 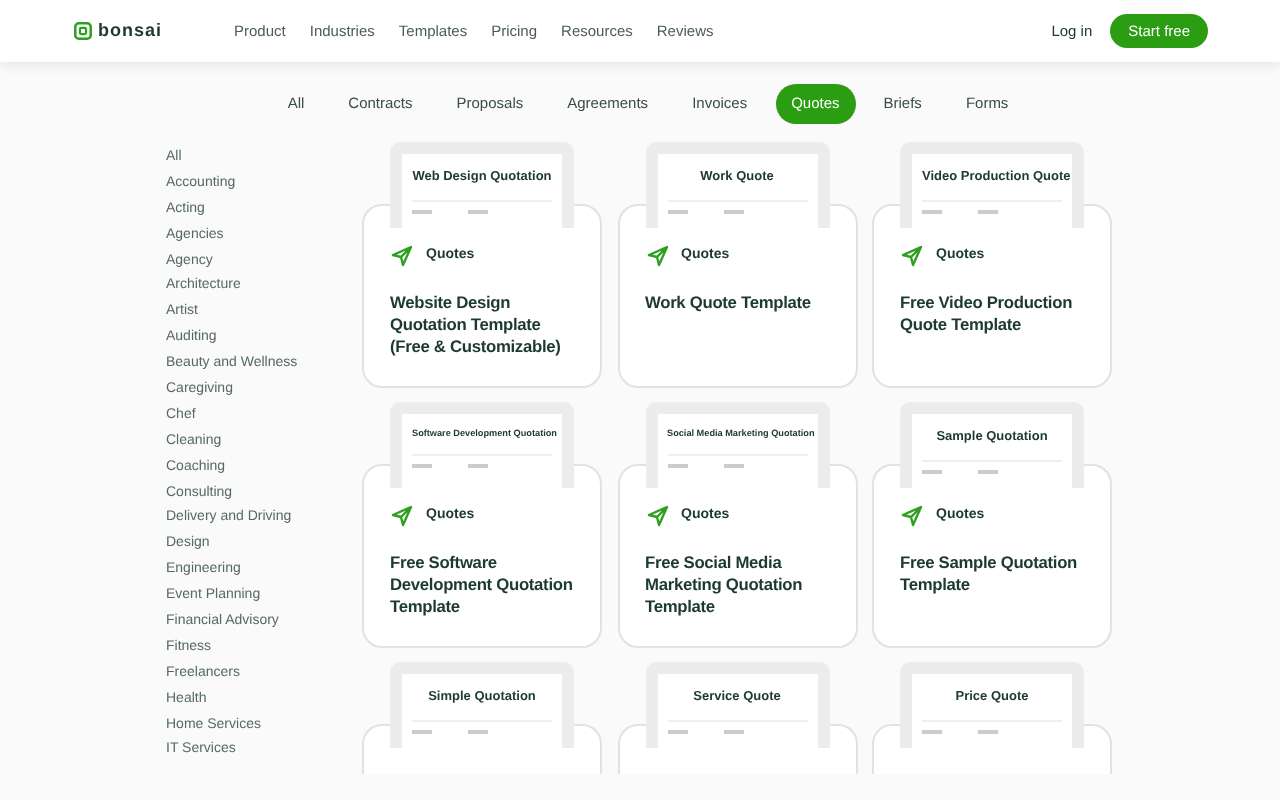 I want to click on logo-wordmark: bonsai, so click(x=130, y=31).